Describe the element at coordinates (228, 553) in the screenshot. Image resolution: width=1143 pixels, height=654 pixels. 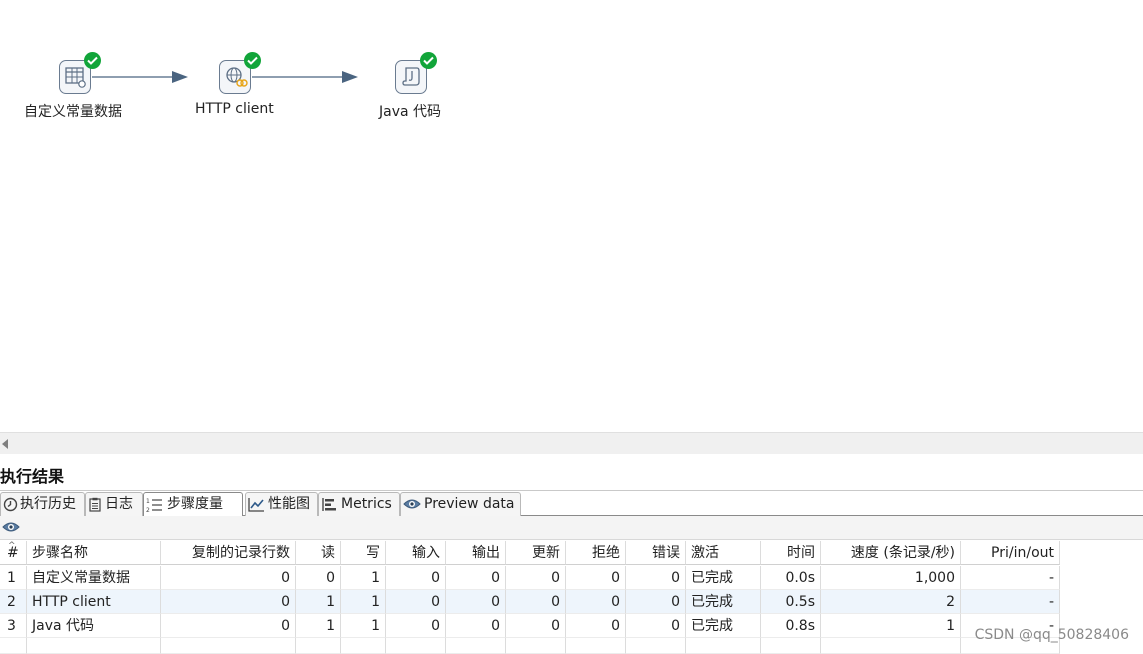
I see `column-header-copies: 复制的记录行数` at that location.